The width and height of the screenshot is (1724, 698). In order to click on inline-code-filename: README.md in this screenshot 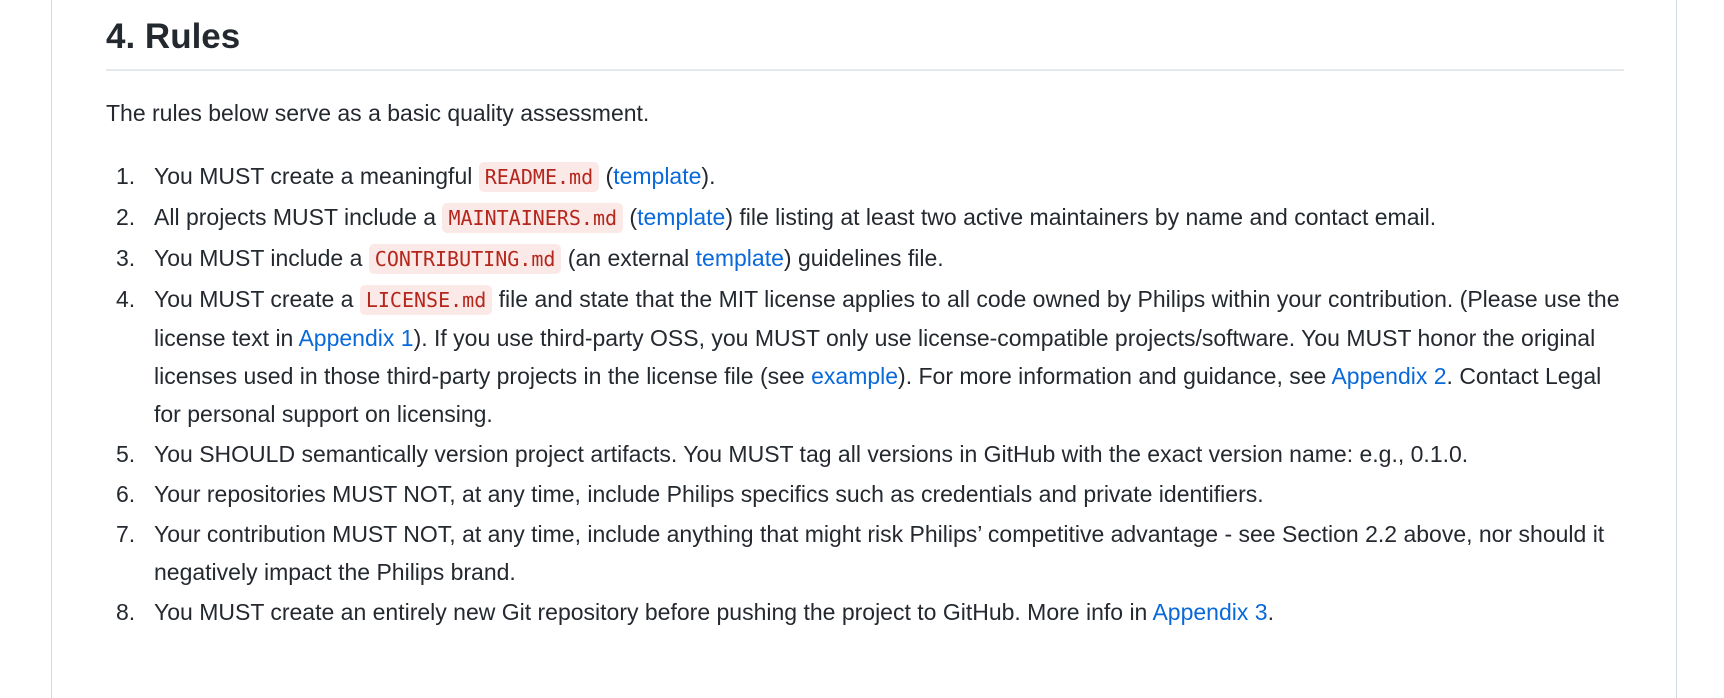, I will do `click(539, 177)`.